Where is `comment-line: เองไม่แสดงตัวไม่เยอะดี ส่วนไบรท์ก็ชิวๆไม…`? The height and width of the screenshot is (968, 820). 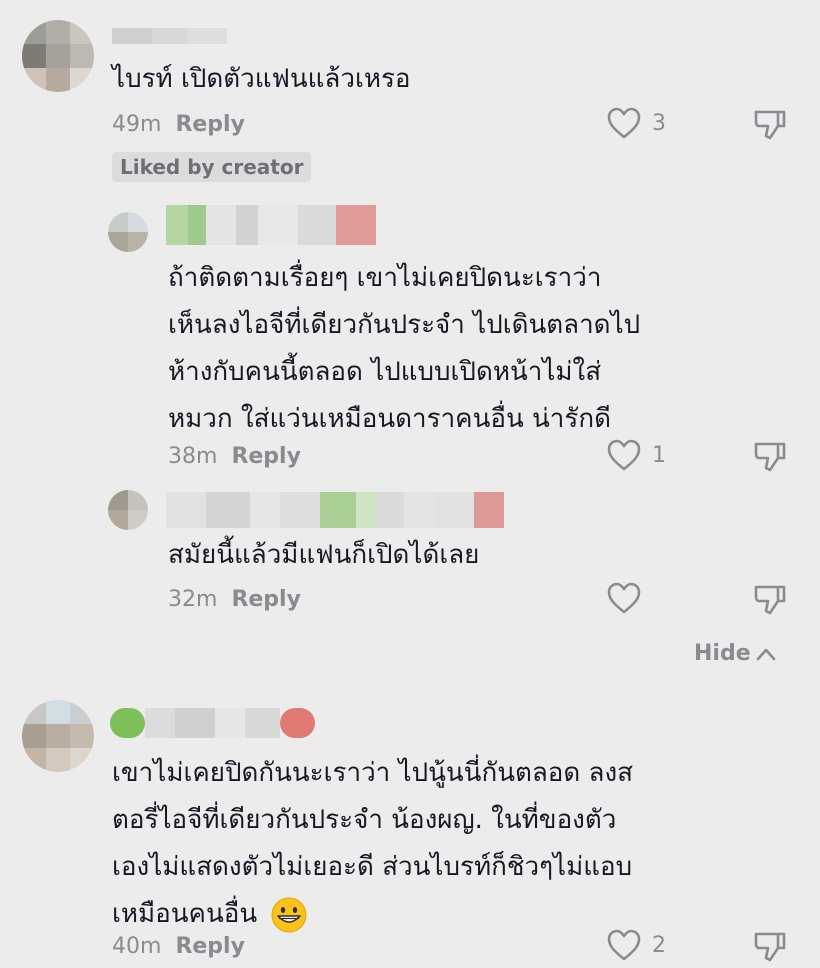 comment-line: เองไม่แสดงตัวไม่เยอะดี ส่วนไบรท์ก็ชิวๆไม… is located at coordinates (372, 867).